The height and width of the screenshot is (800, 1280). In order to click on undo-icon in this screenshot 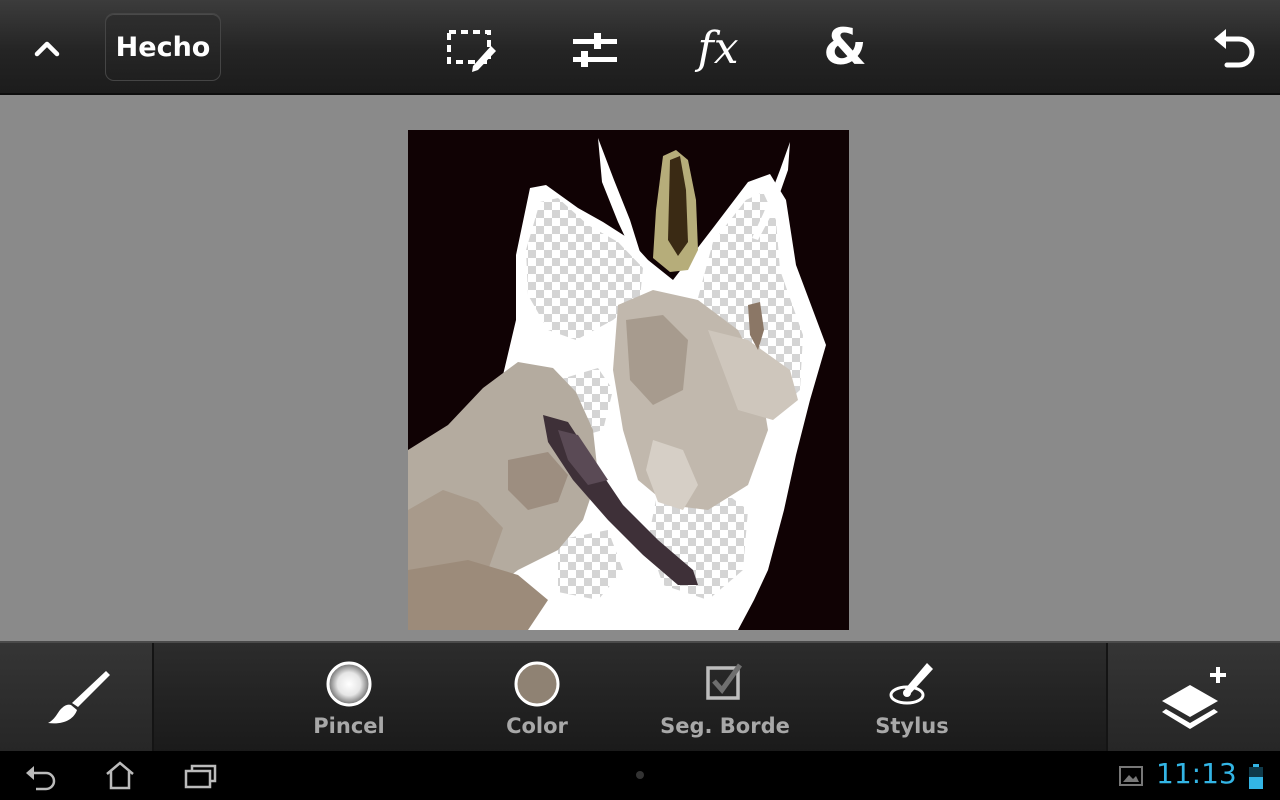, I will do `click(1234, 47)`.